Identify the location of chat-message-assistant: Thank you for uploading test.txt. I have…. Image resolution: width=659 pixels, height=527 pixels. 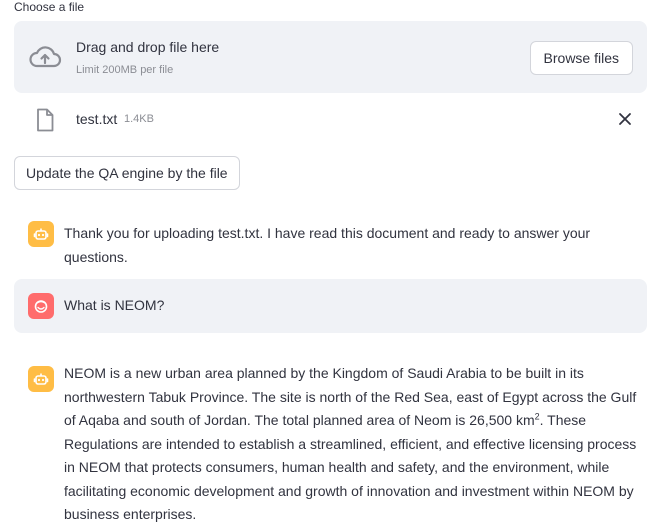
(330, 238).